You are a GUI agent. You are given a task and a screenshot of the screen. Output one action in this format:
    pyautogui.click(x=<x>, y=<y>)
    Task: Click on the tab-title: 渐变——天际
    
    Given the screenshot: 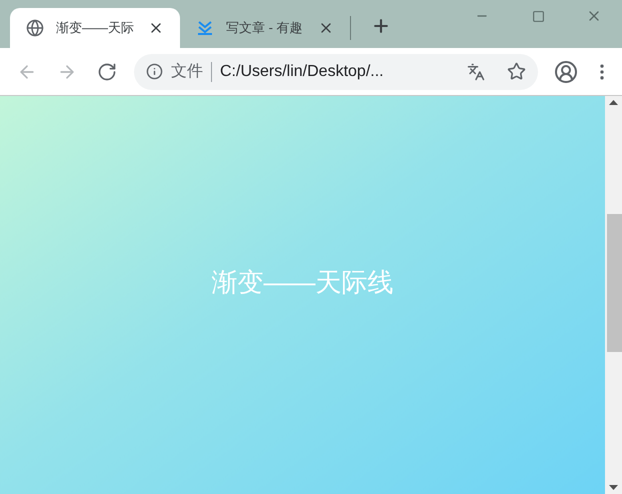 What is the action you would take?
    pyautogui.click(x=95, y=28)
    